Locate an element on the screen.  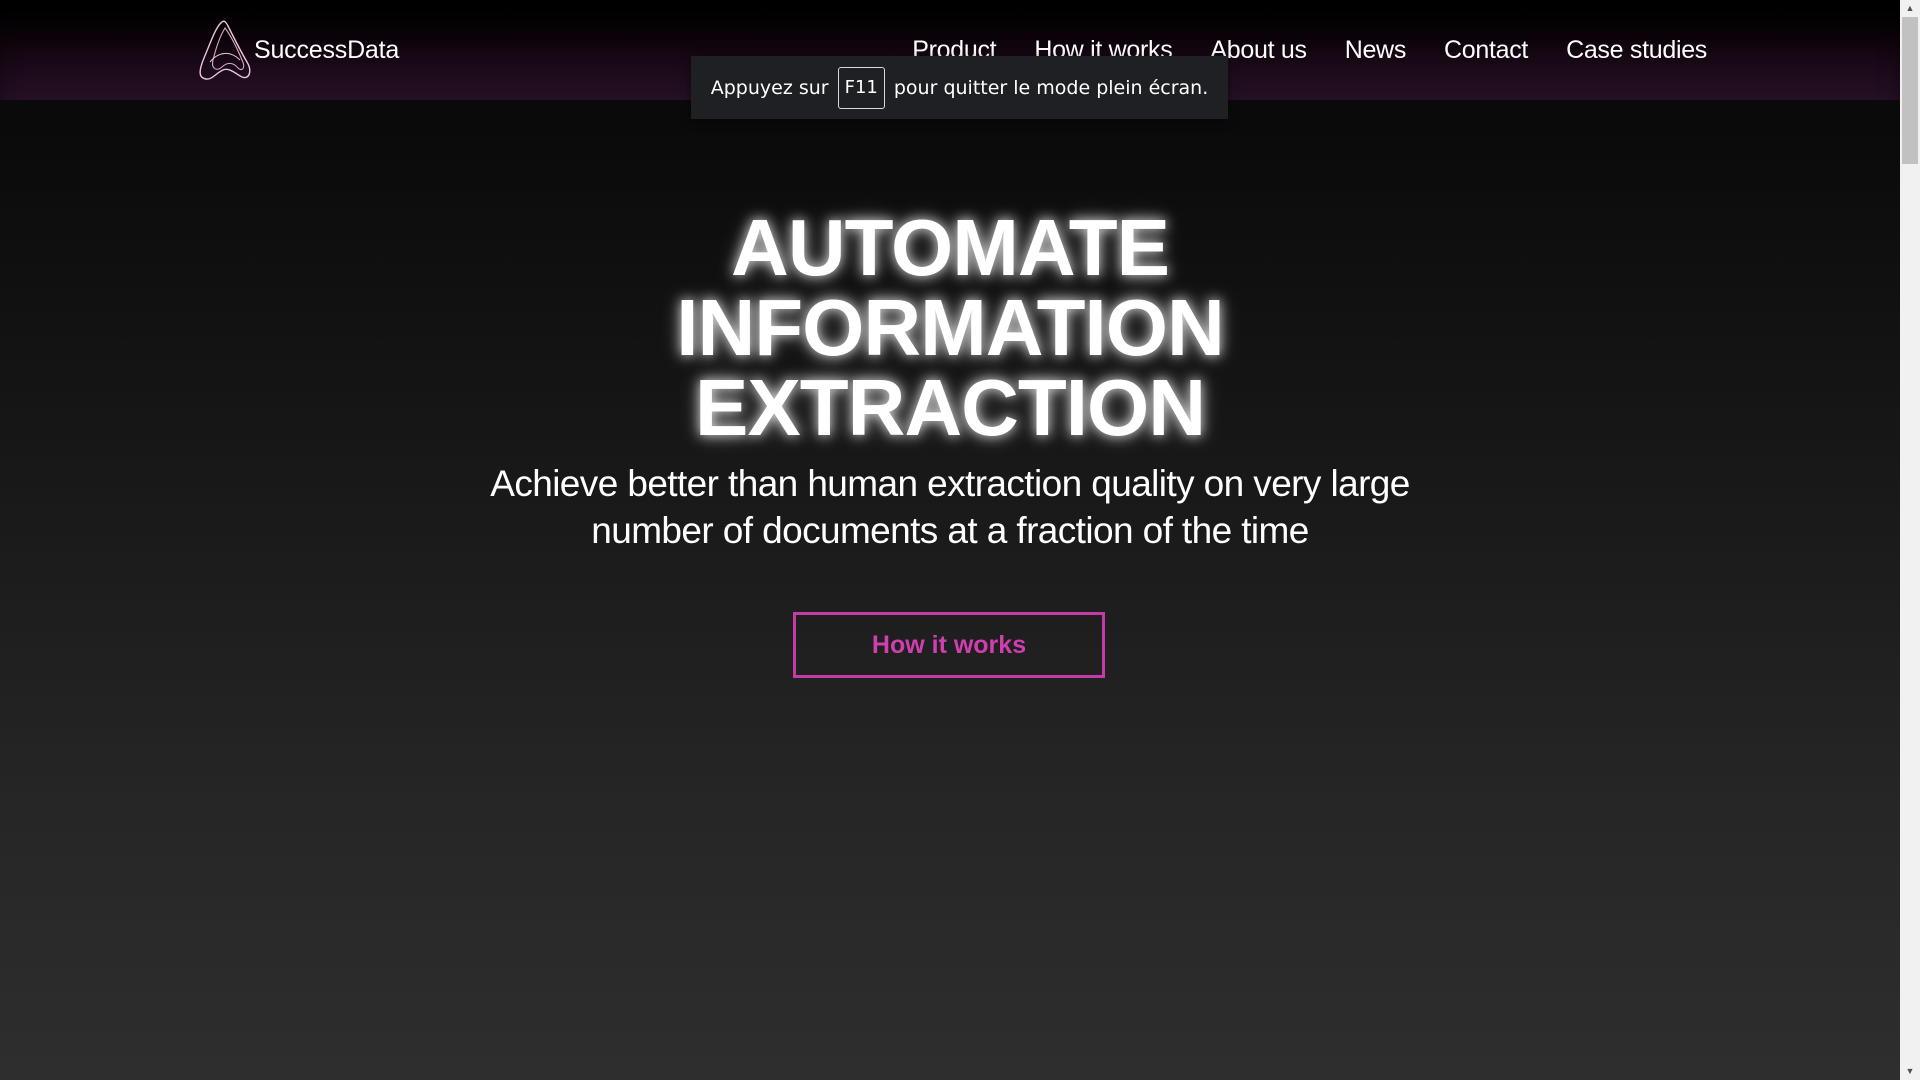
fullscreen-notice-prefix: Appuyez sur is located at coordinates (769, 87).